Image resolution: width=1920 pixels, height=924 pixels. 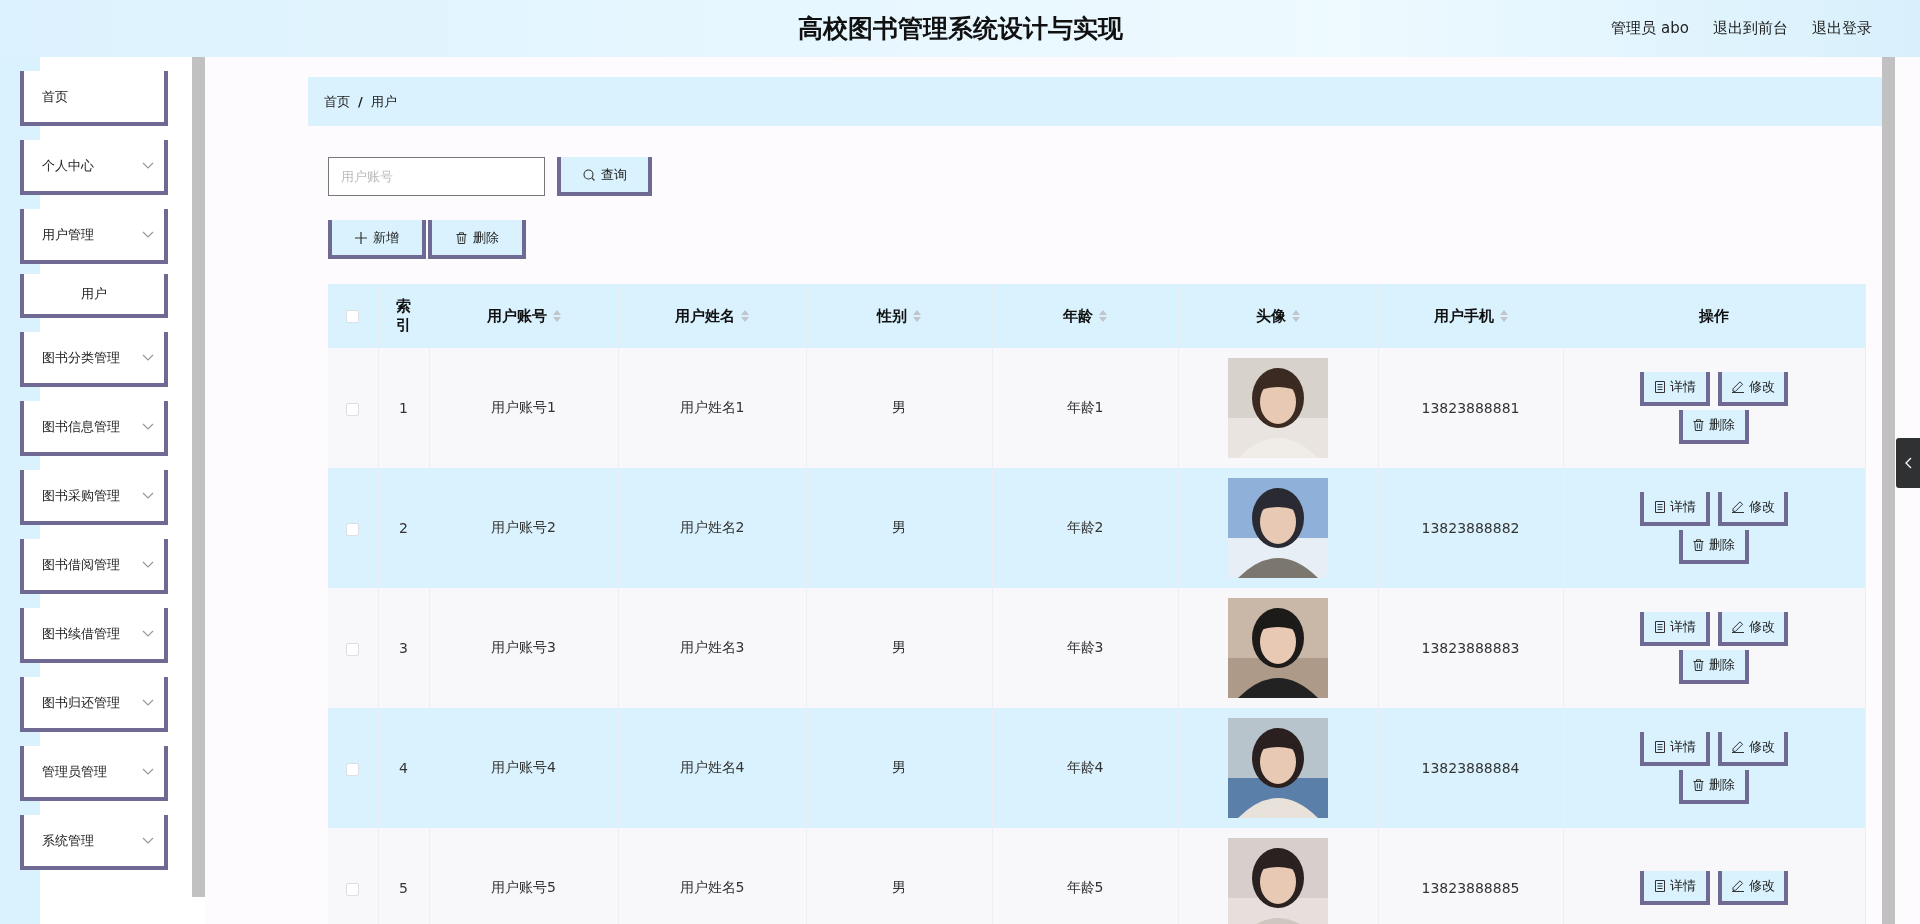 What do you see at coordinates (94, 236) in the screenshot?
I see `menu-item: 用户管理` at bounding box center [94, 236].